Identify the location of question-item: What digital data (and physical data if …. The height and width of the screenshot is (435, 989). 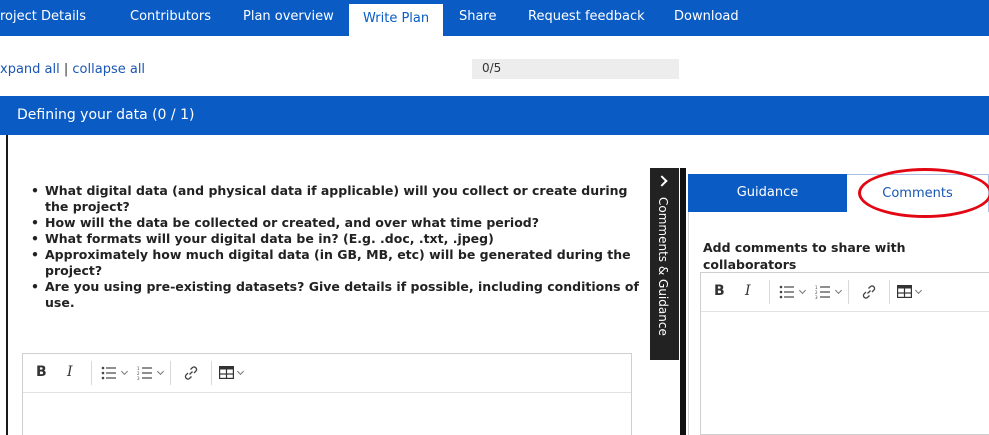
(339, 199).